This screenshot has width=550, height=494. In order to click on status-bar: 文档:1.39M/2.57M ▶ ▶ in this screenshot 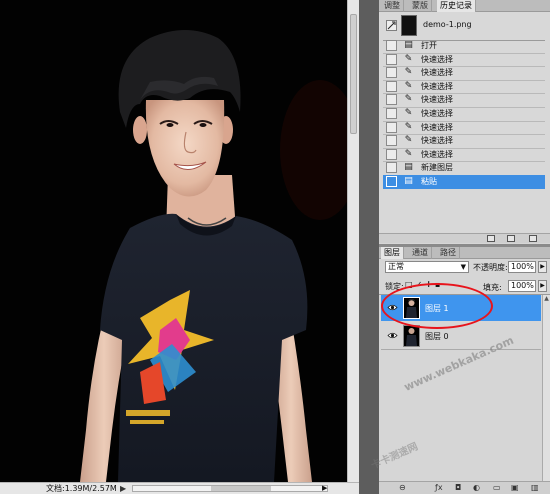, I will do `click(179, 488)`.